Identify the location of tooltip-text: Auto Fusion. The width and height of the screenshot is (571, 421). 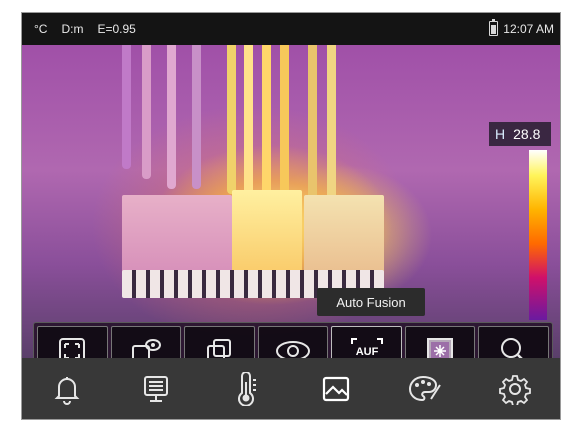
(371, 302).